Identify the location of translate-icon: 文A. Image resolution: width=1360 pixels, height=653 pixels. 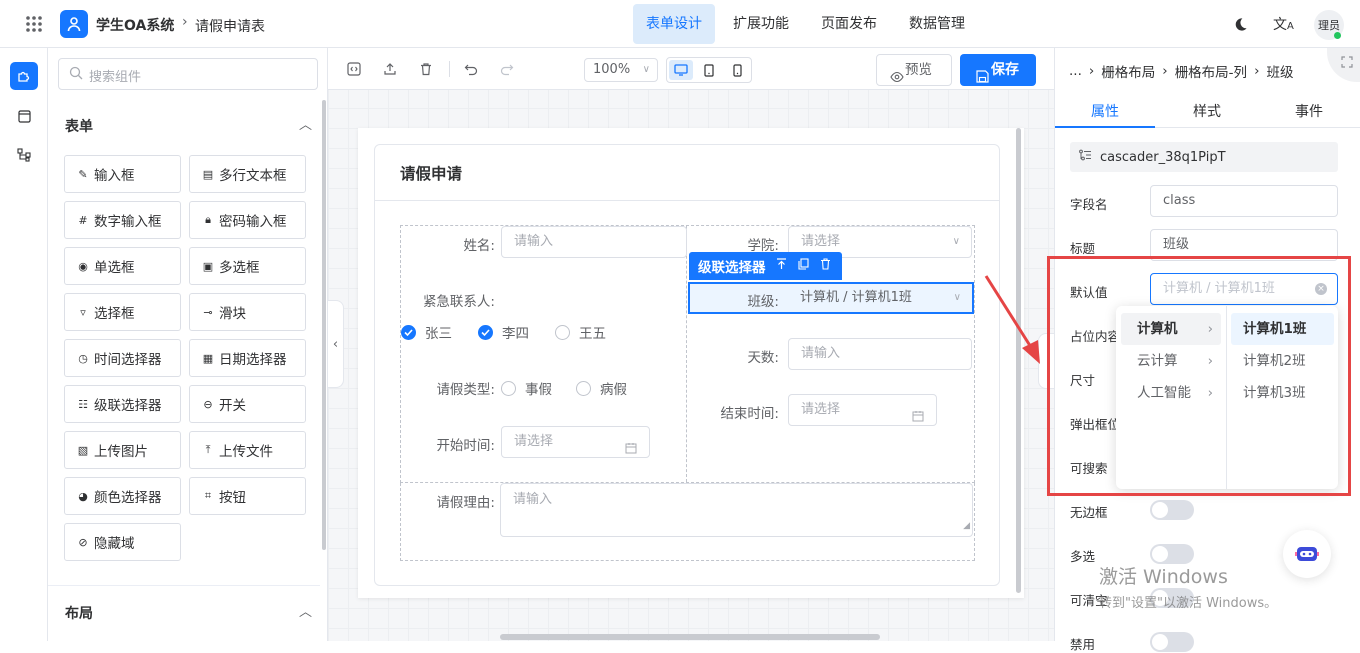
(1283, 24).